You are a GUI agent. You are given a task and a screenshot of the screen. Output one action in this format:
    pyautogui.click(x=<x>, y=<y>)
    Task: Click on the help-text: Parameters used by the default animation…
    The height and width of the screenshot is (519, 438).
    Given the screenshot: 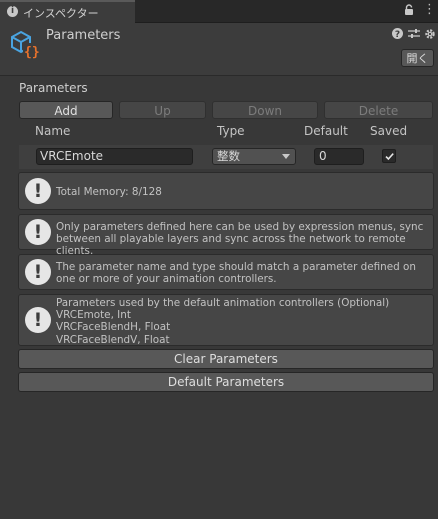 What is the action you would take?
    pyautogui.click(x=242, y=321)
    